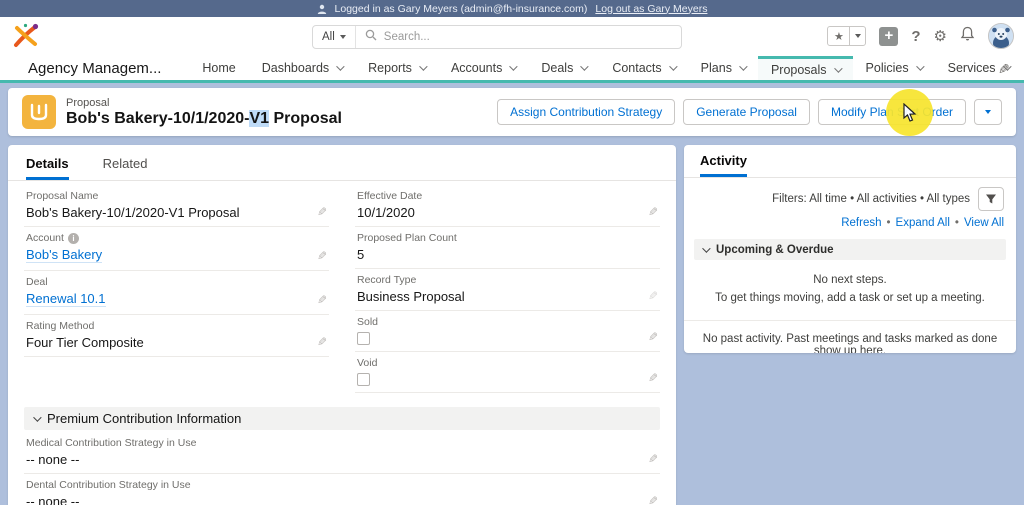  I want to click on expand-all-link: Expand All, so click(923, 223).